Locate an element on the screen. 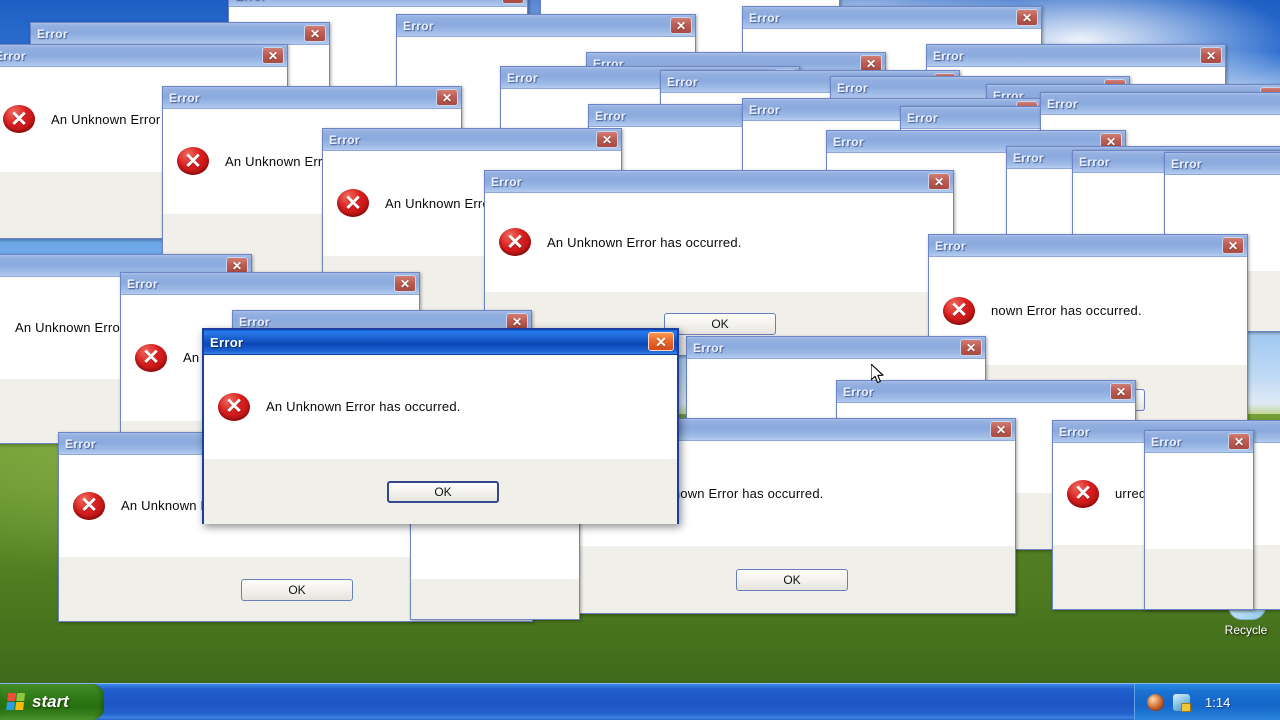 The height and width of the screenshot is (720, 1280). security-shield-icon is located at coordinates (1155, 702).